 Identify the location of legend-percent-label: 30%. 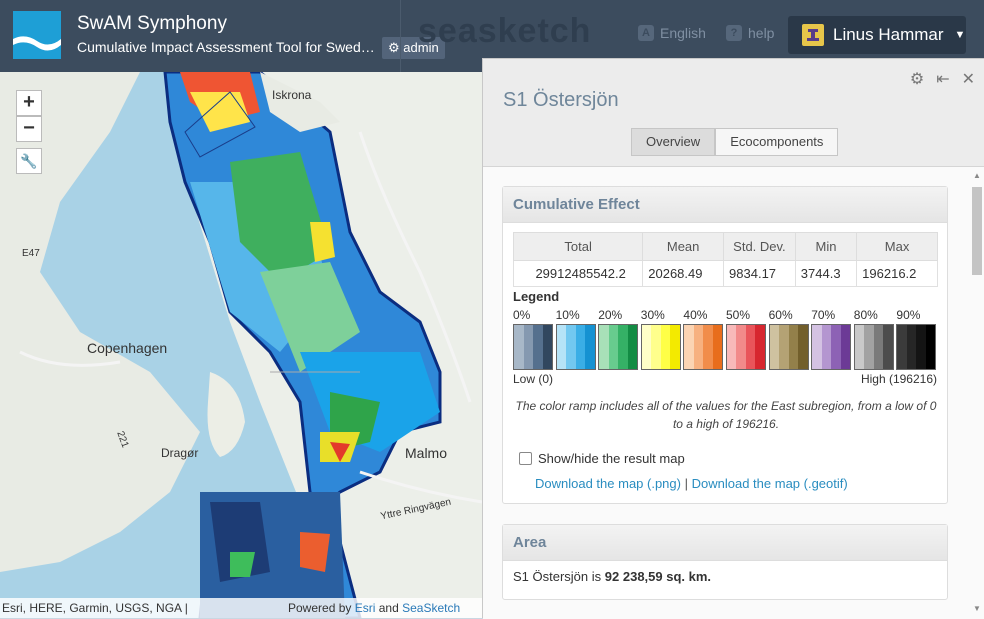
(652, 315).